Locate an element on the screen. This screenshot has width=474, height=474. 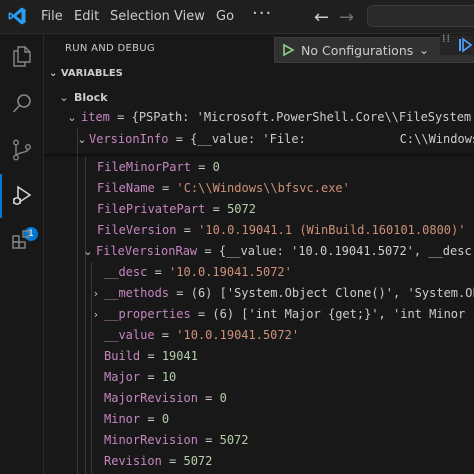
menu-selection: Selection is located at coordinates (140, 16).